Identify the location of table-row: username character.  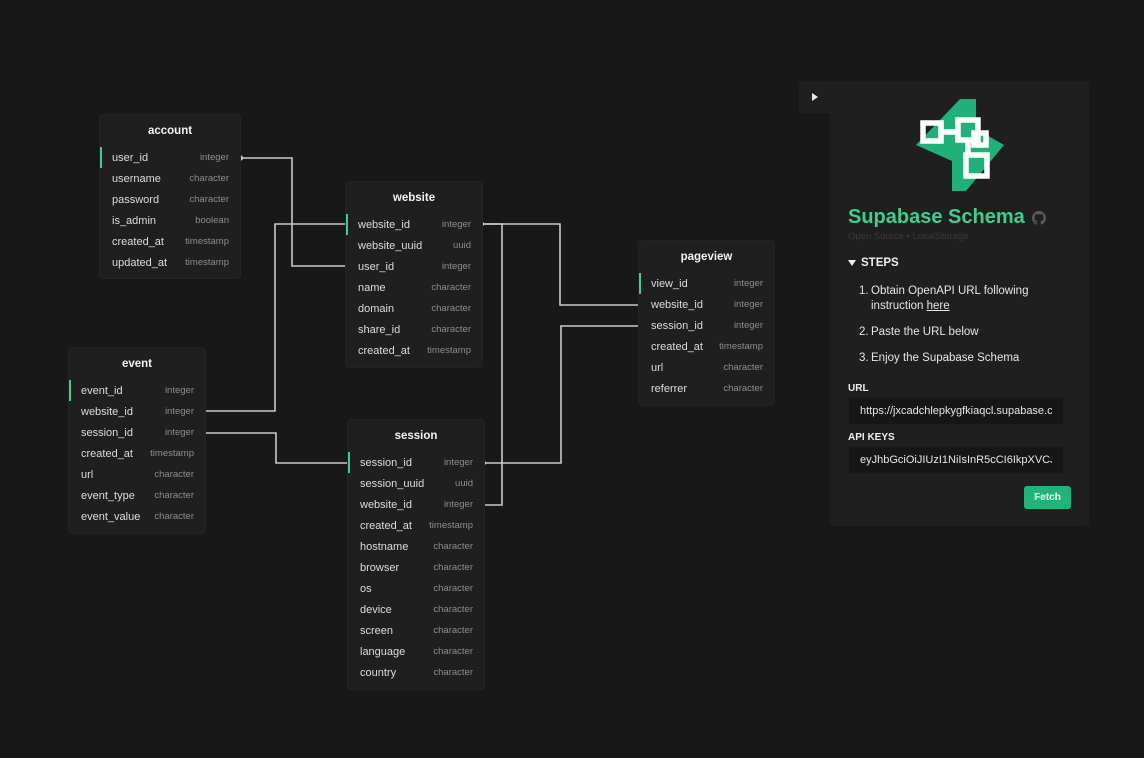
(170, 178).